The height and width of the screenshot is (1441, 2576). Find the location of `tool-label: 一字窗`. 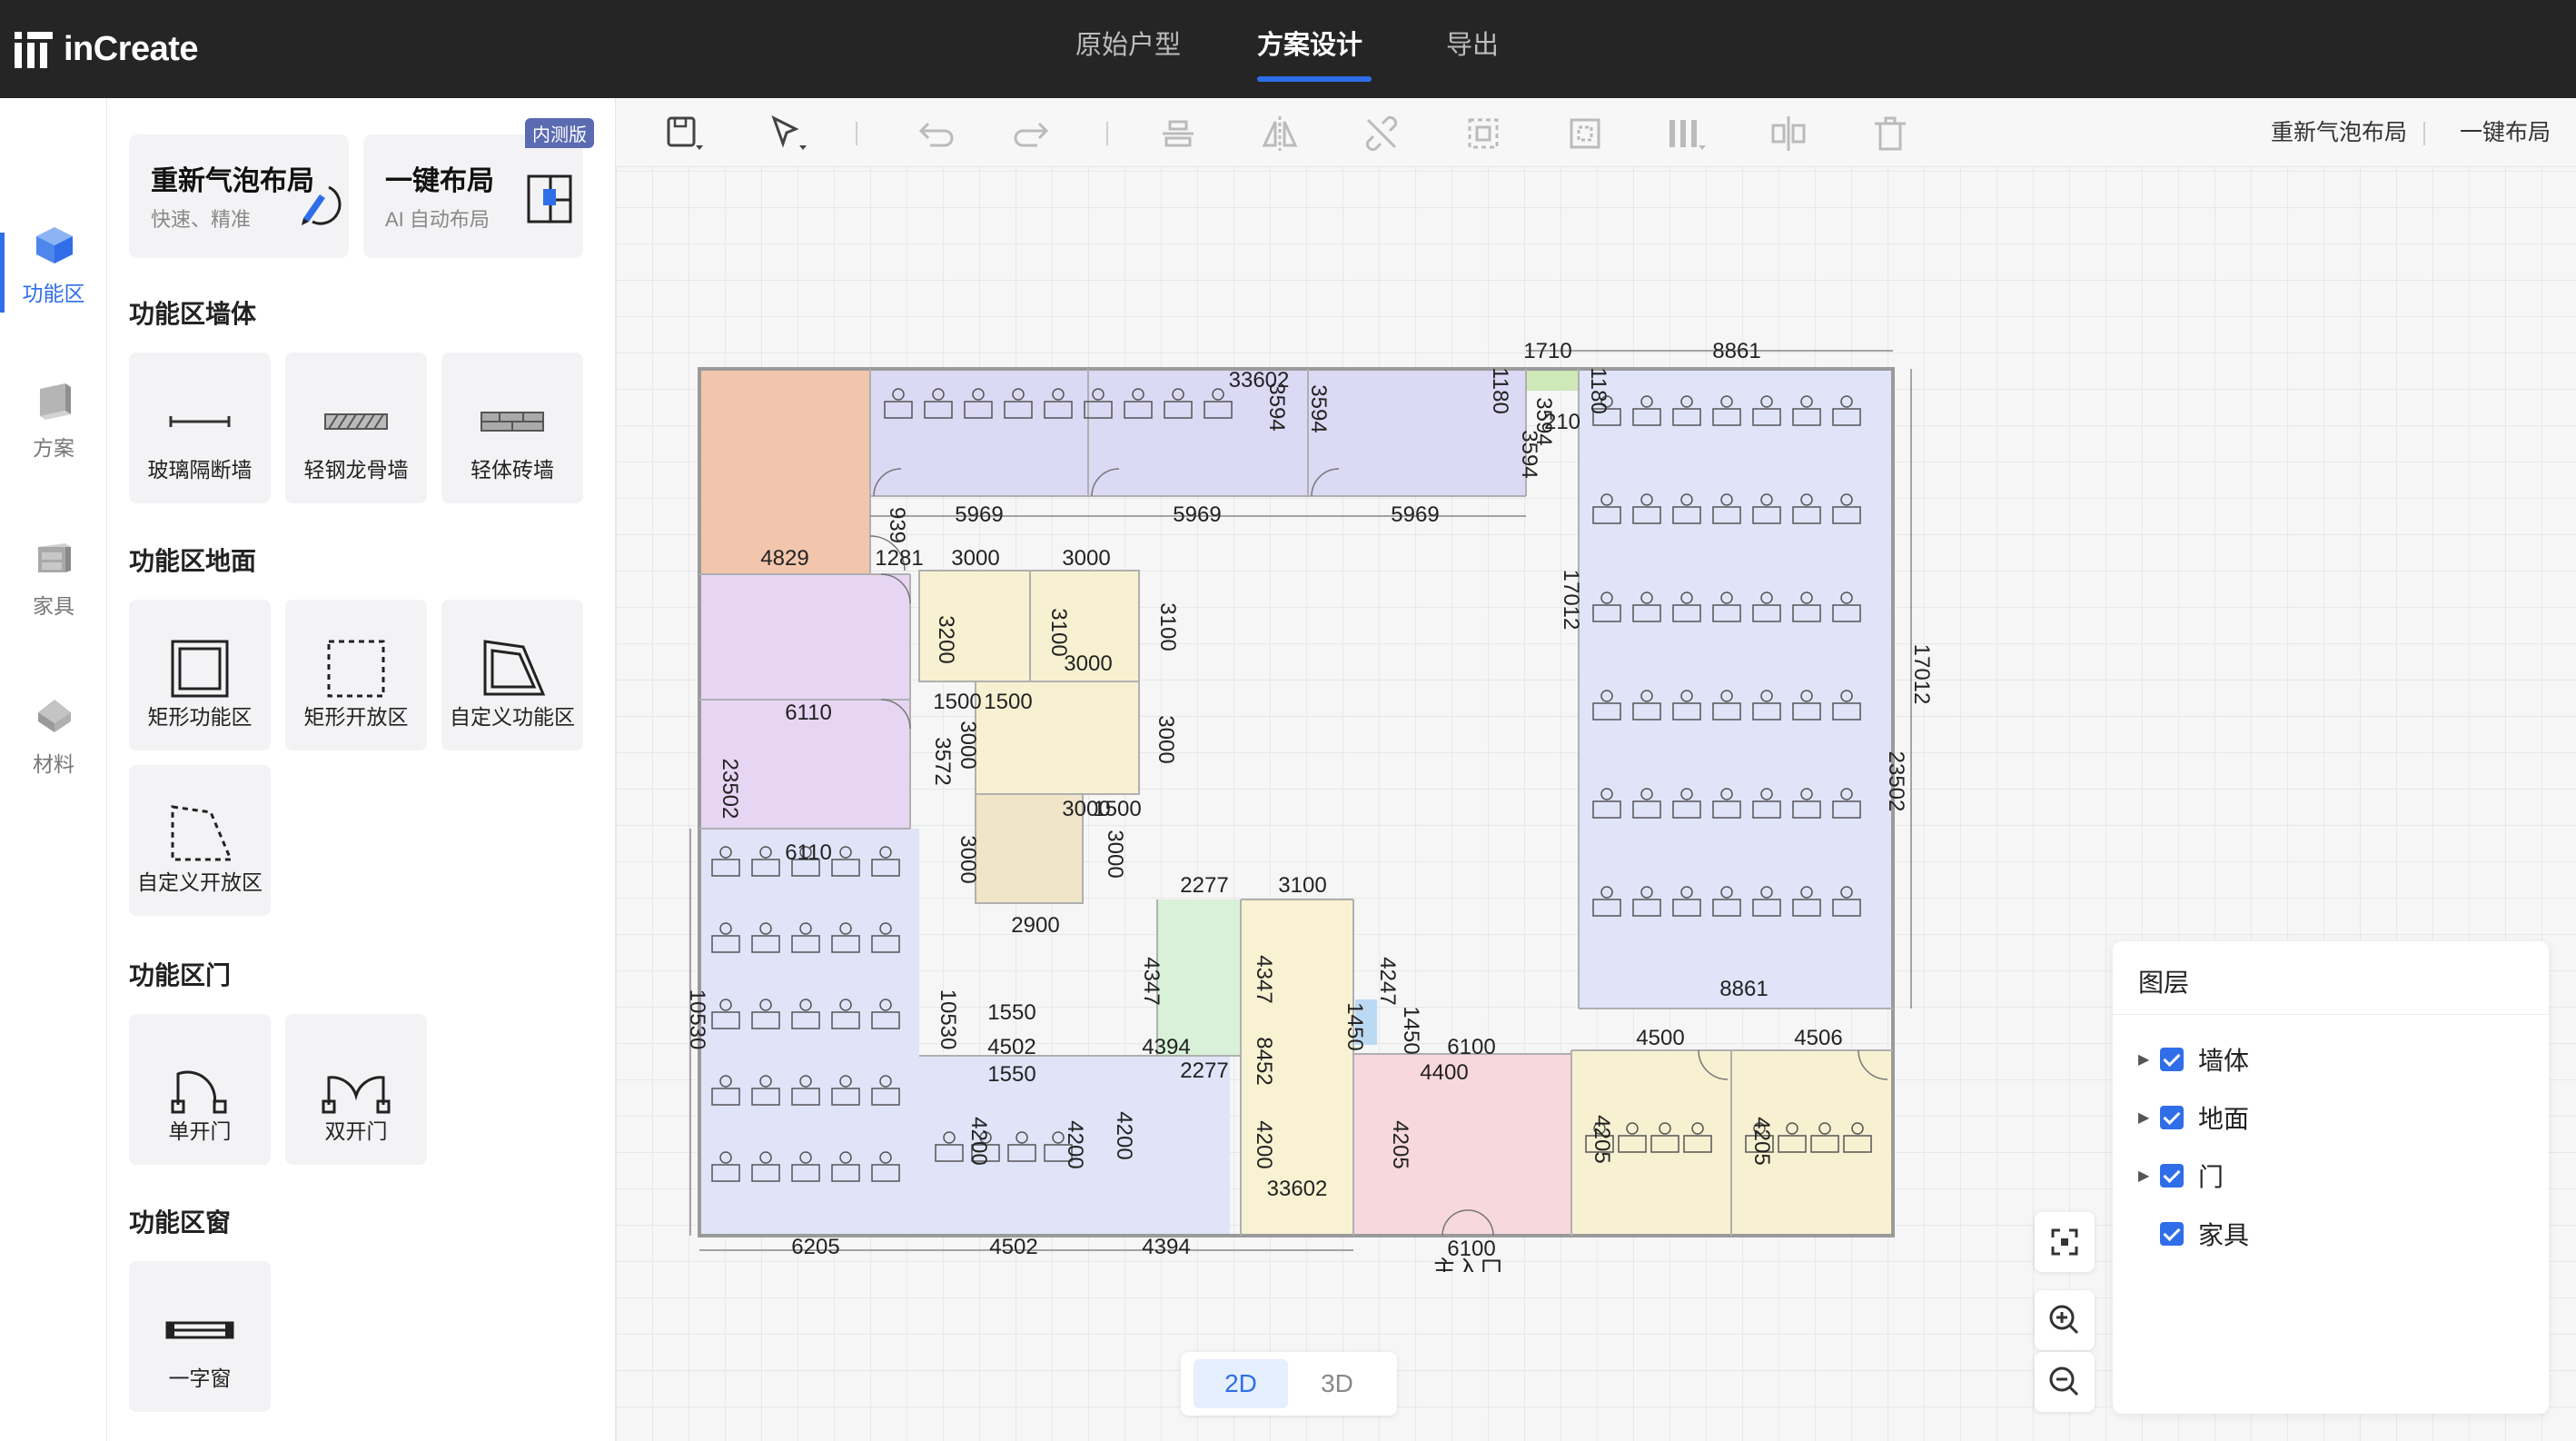

tool-label: 一字窗 is located at coordinates (200, 1378).